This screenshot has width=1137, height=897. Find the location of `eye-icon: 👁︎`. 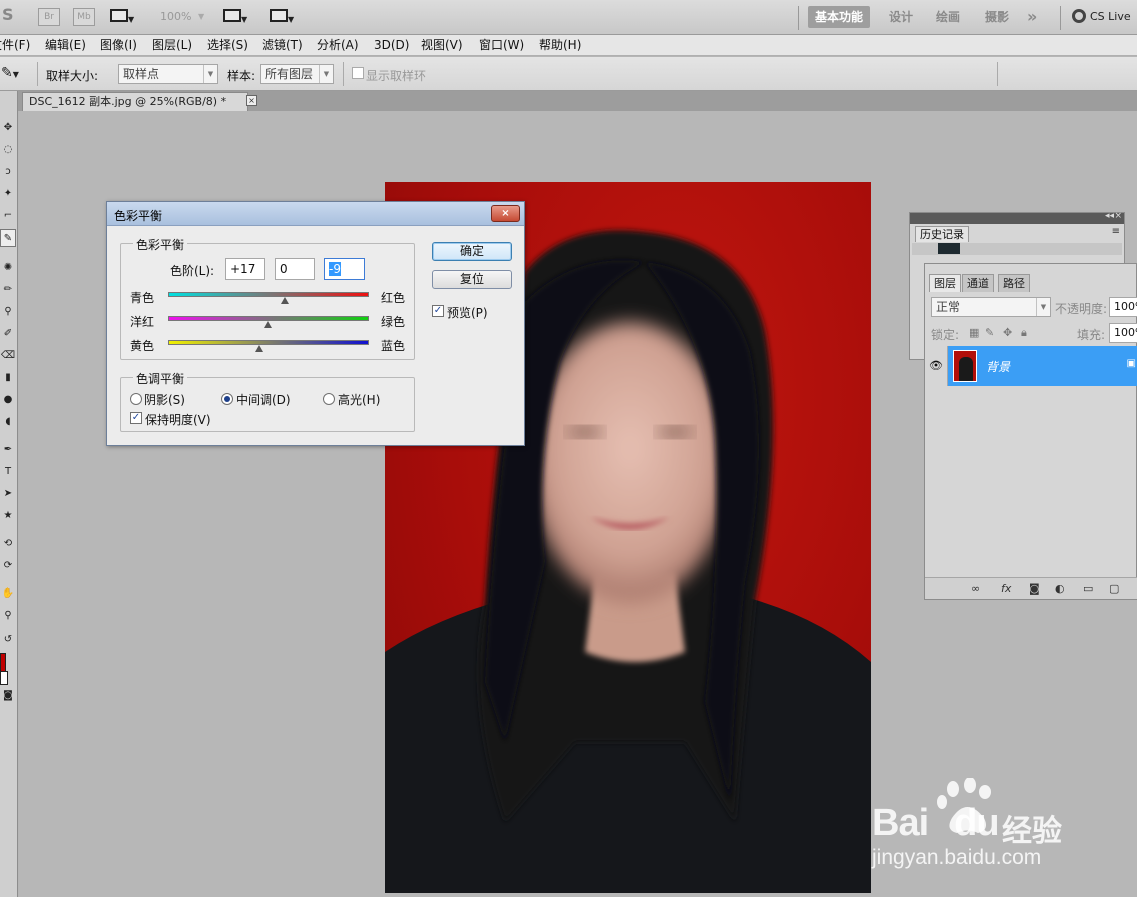

eye-icon: 👁︎ is located at coordinates (936, 366).